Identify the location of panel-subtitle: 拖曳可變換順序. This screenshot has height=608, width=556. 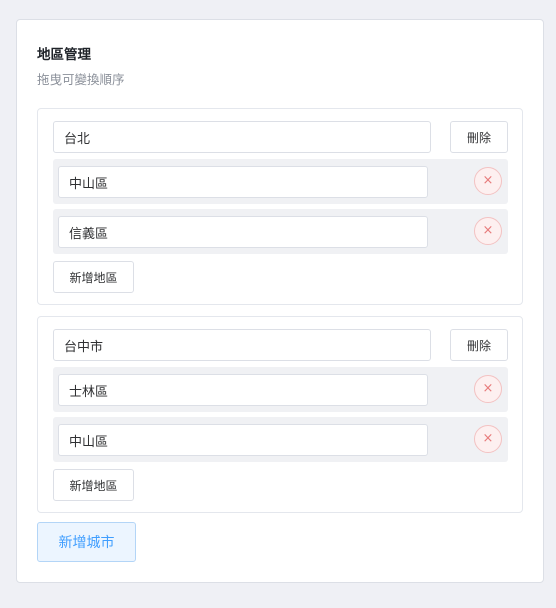
(81, 79).